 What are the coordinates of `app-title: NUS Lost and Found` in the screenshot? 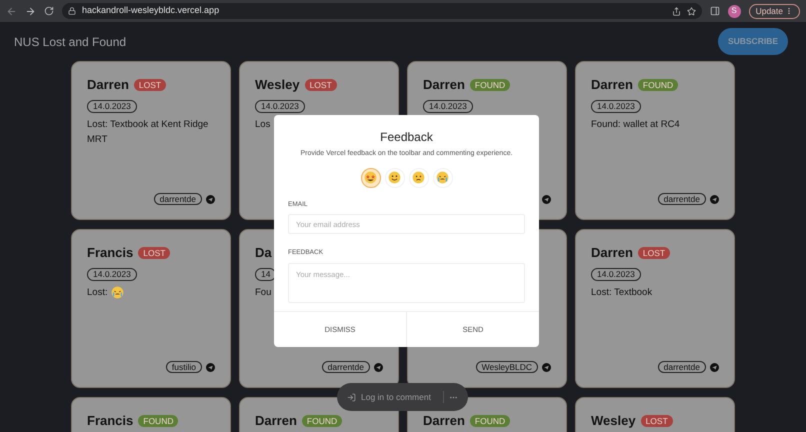 It's located at (70, 42).